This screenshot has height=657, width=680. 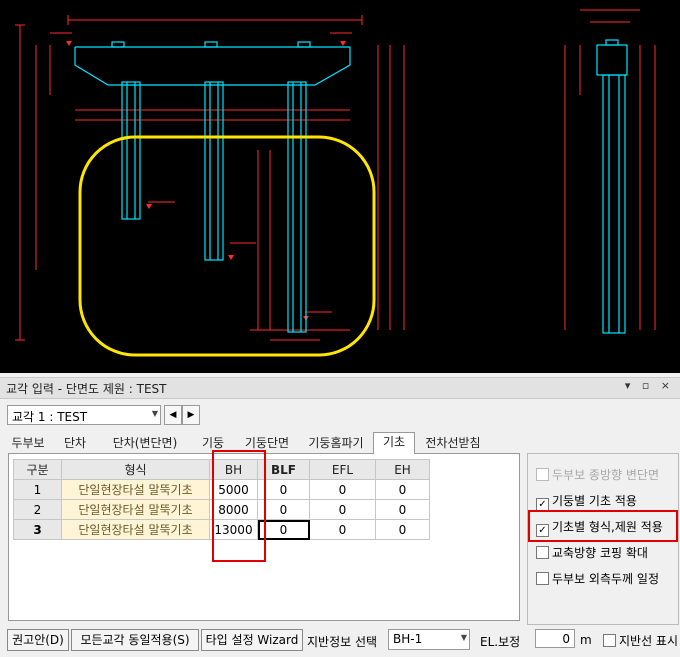 What do you see at coordinates (649, 385) in the screenshot?
I see `window-controls: ▾ ▫ ×` at bounding box center [649, 385].